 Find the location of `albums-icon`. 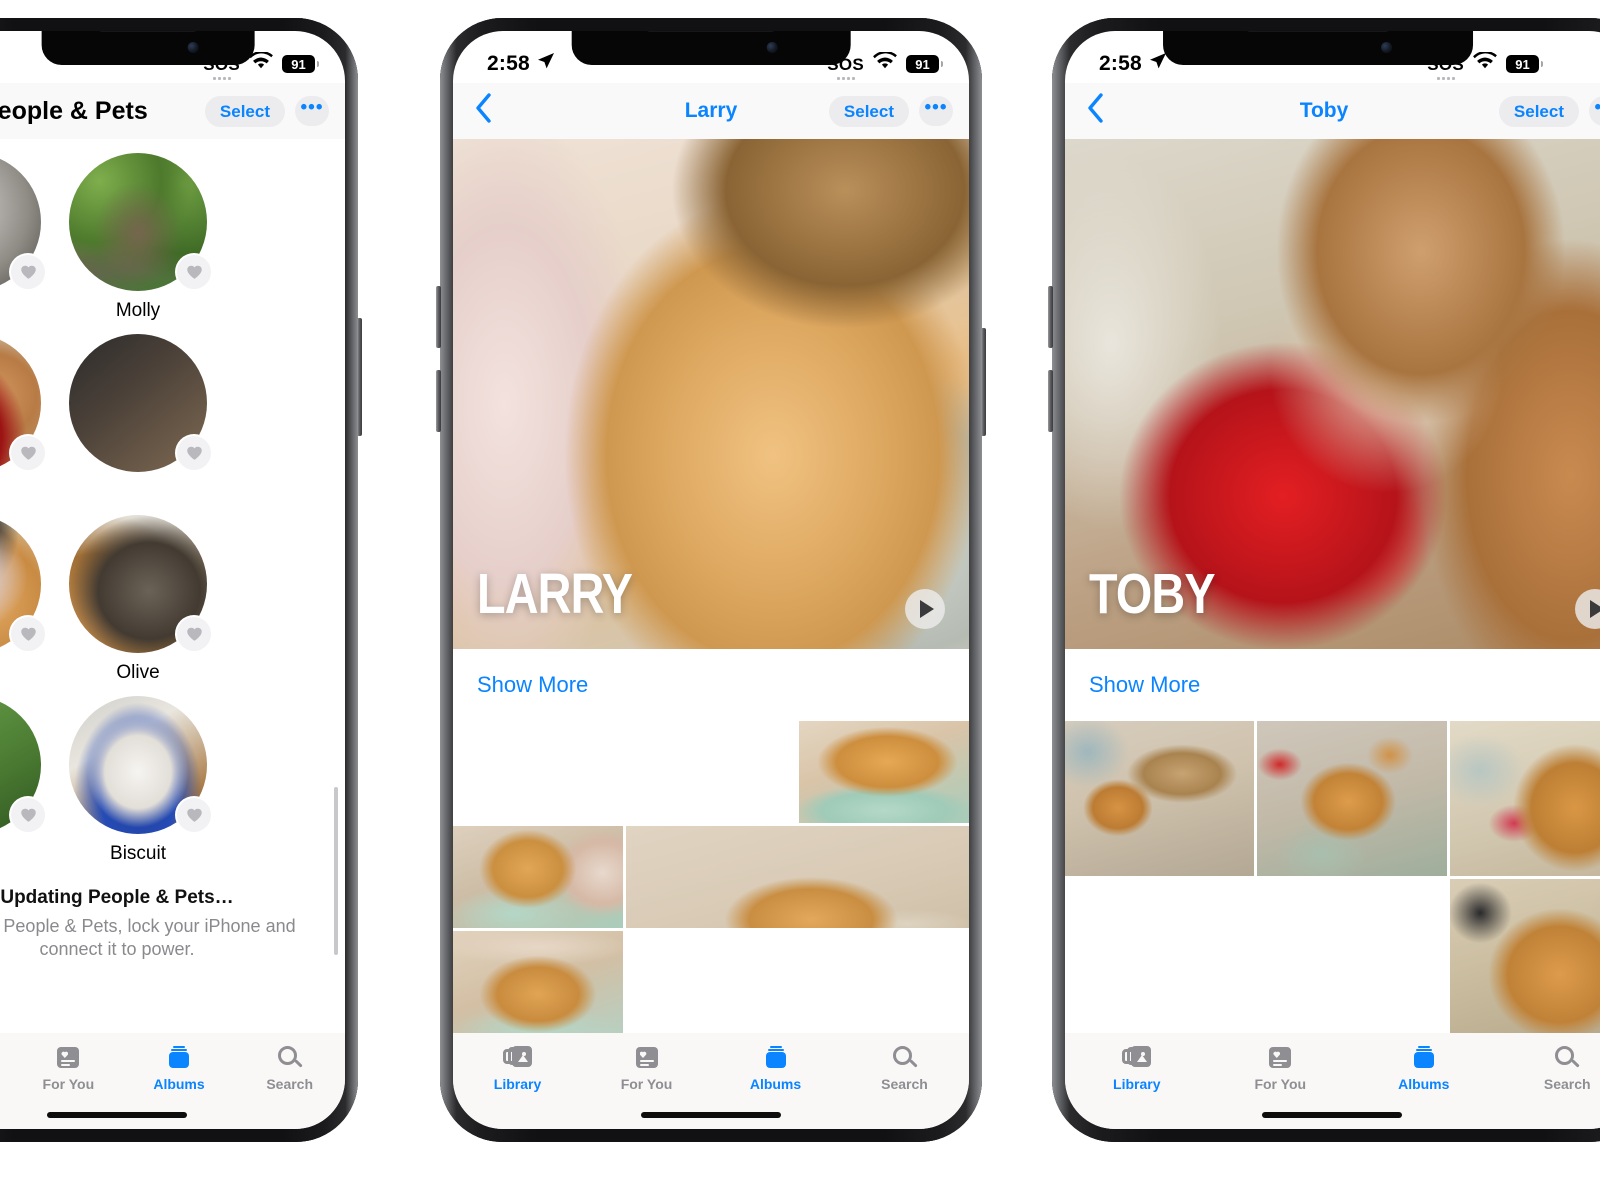

albums-icon is located at coordinates (1424, 1058).